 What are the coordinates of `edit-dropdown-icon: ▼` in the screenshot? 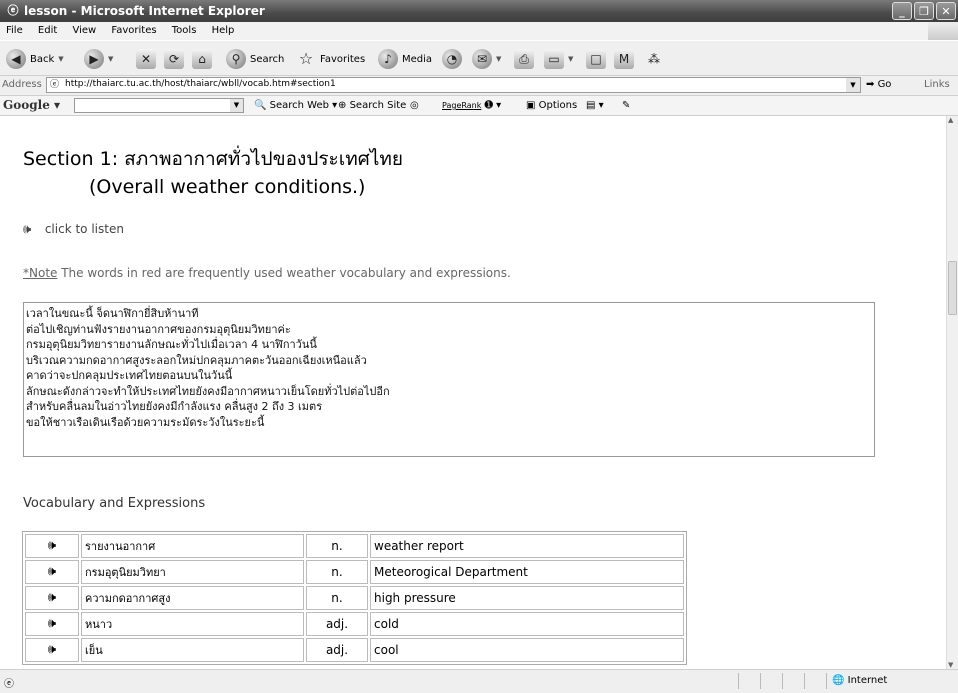 It's located at (570, 59).